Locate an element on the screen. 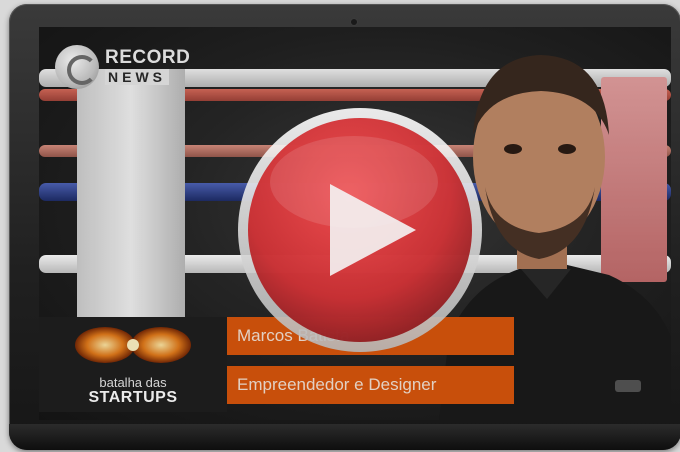 This screenshot has height=452, width=680. webcam-icon is located at coordinates (354, 22).